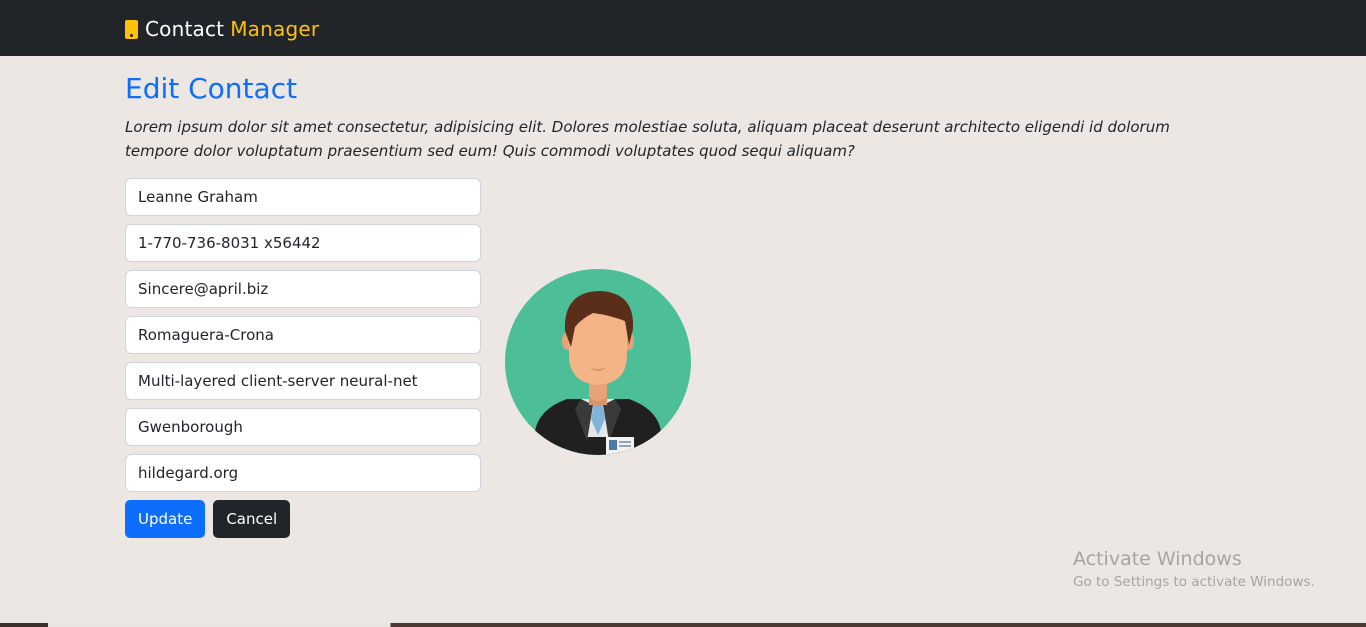 The width and height of the screenshot is (1366, 627). What do you see at coordinates (252, 519) in the screenshot?
I see `cancel-button: Cancel` at bounding box center [252, 519].